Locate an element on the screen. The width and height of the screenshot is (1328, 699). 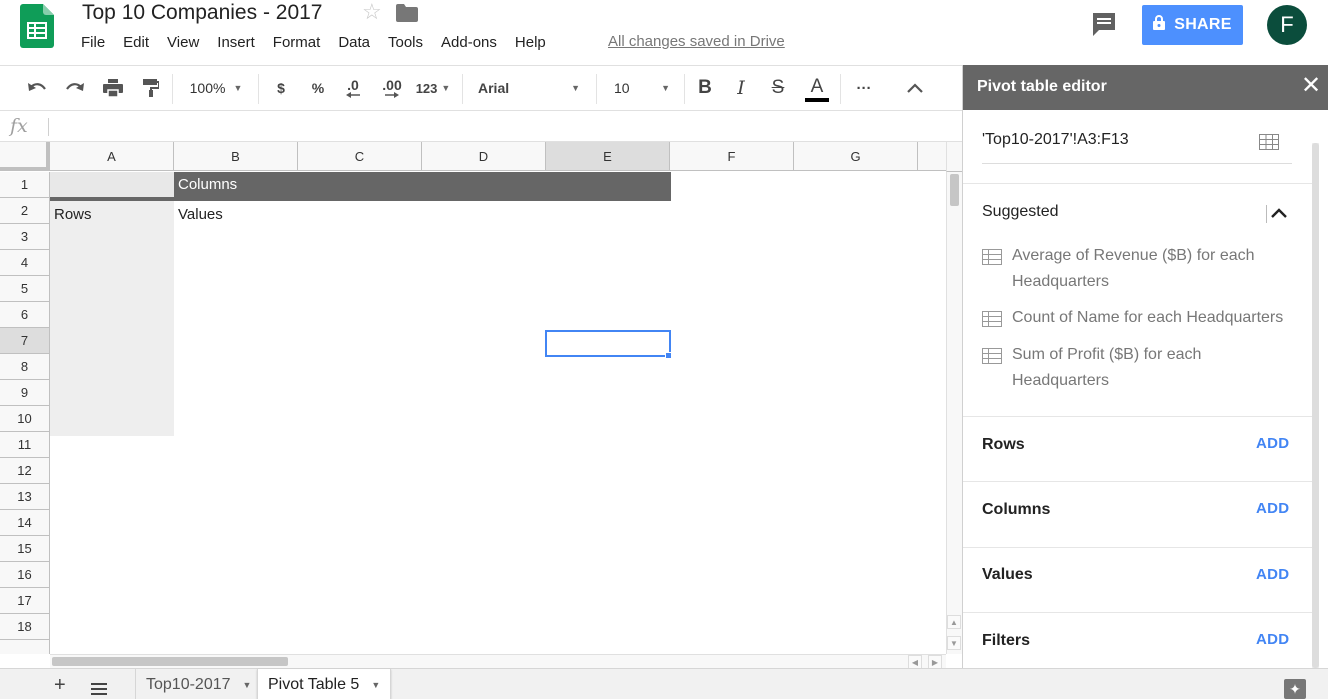
formula-input is located at coordinates (507, 126).